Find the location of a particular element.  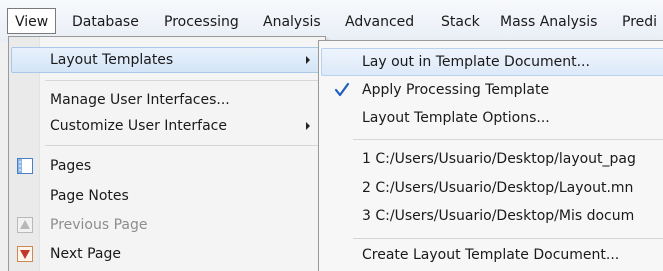

menu-item-previous-page: Previous Page is located at coordinates (167, 225).